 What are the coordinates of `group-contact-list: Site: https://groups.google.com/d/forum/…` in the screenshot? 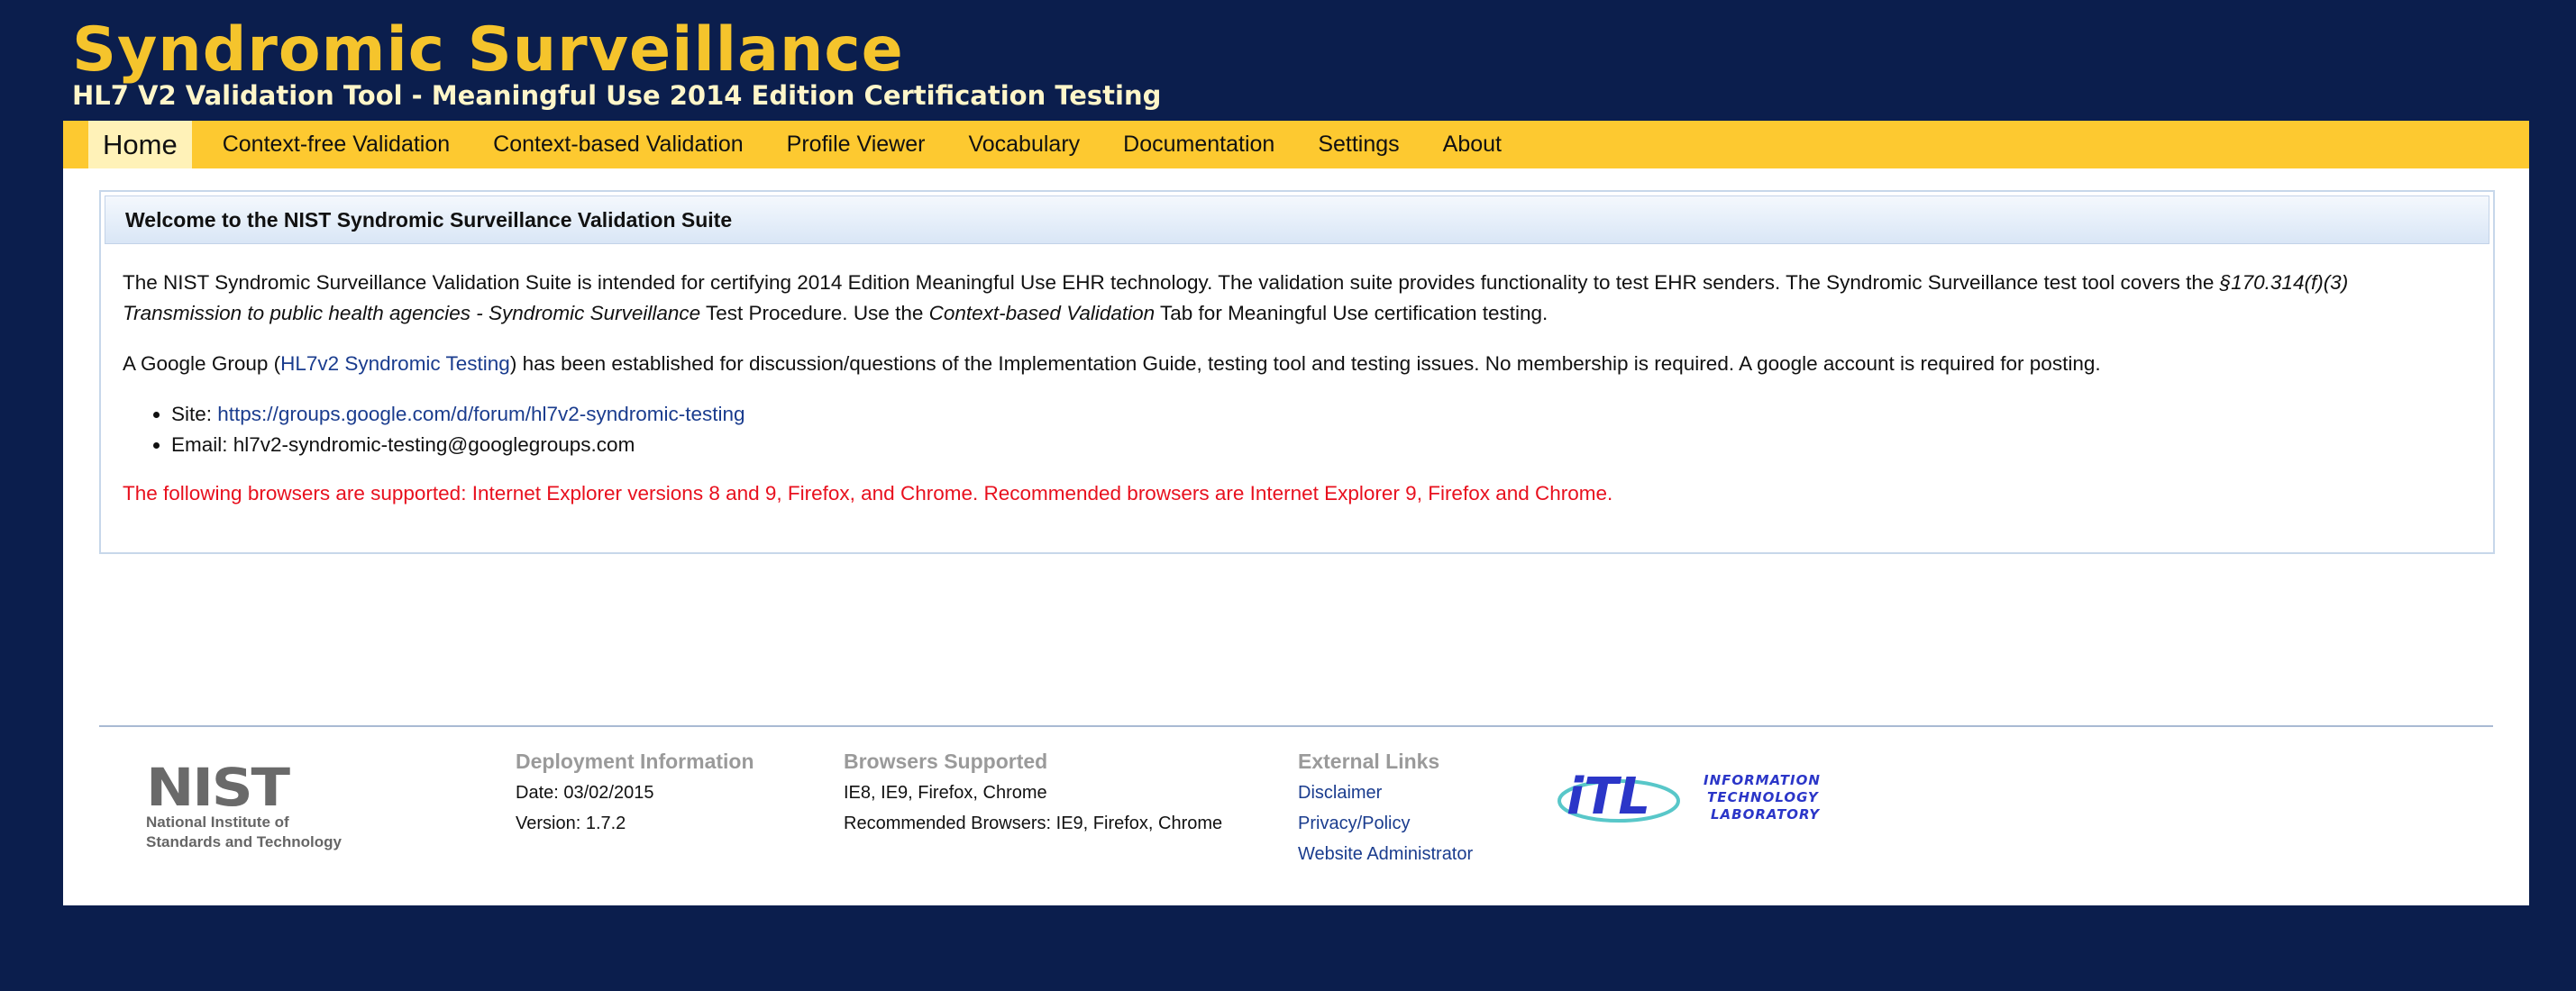 It's located at (1297, 429).